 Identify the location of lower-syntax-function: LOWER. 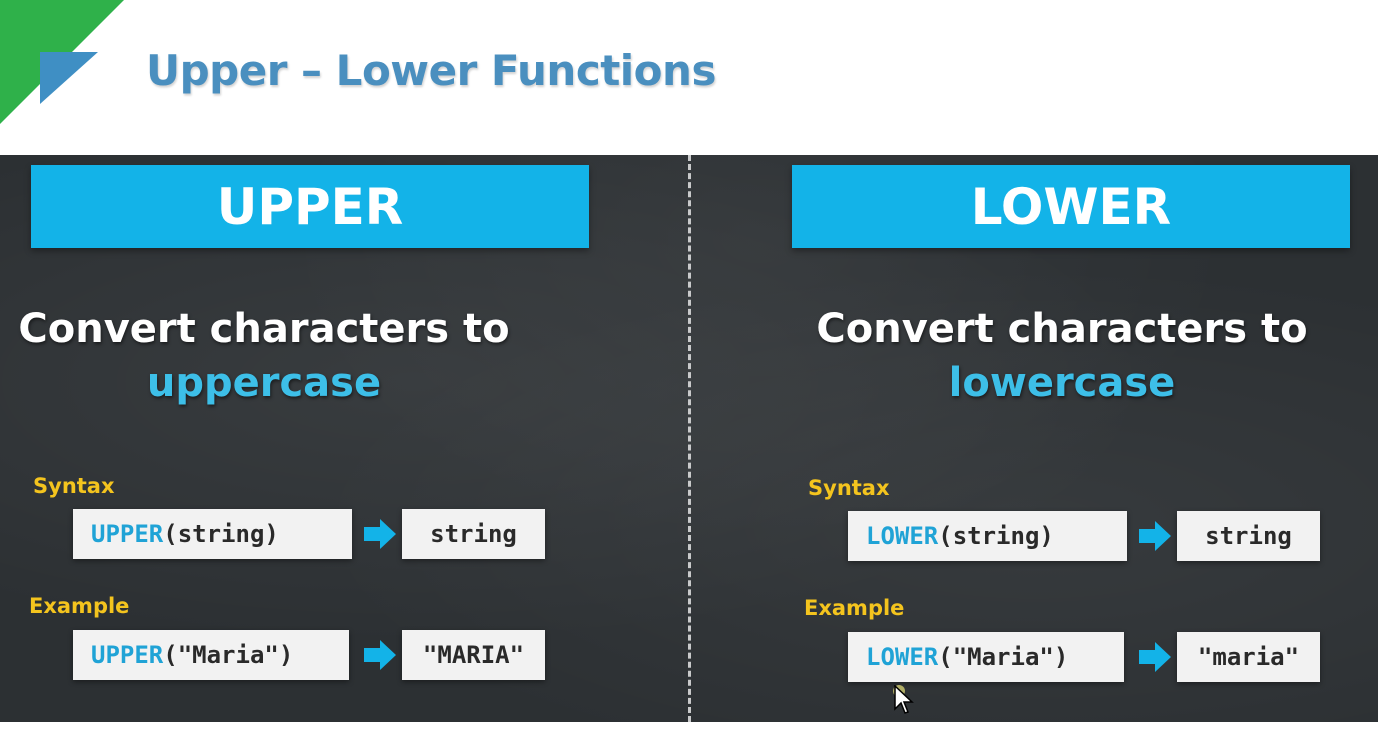
(902, 536).